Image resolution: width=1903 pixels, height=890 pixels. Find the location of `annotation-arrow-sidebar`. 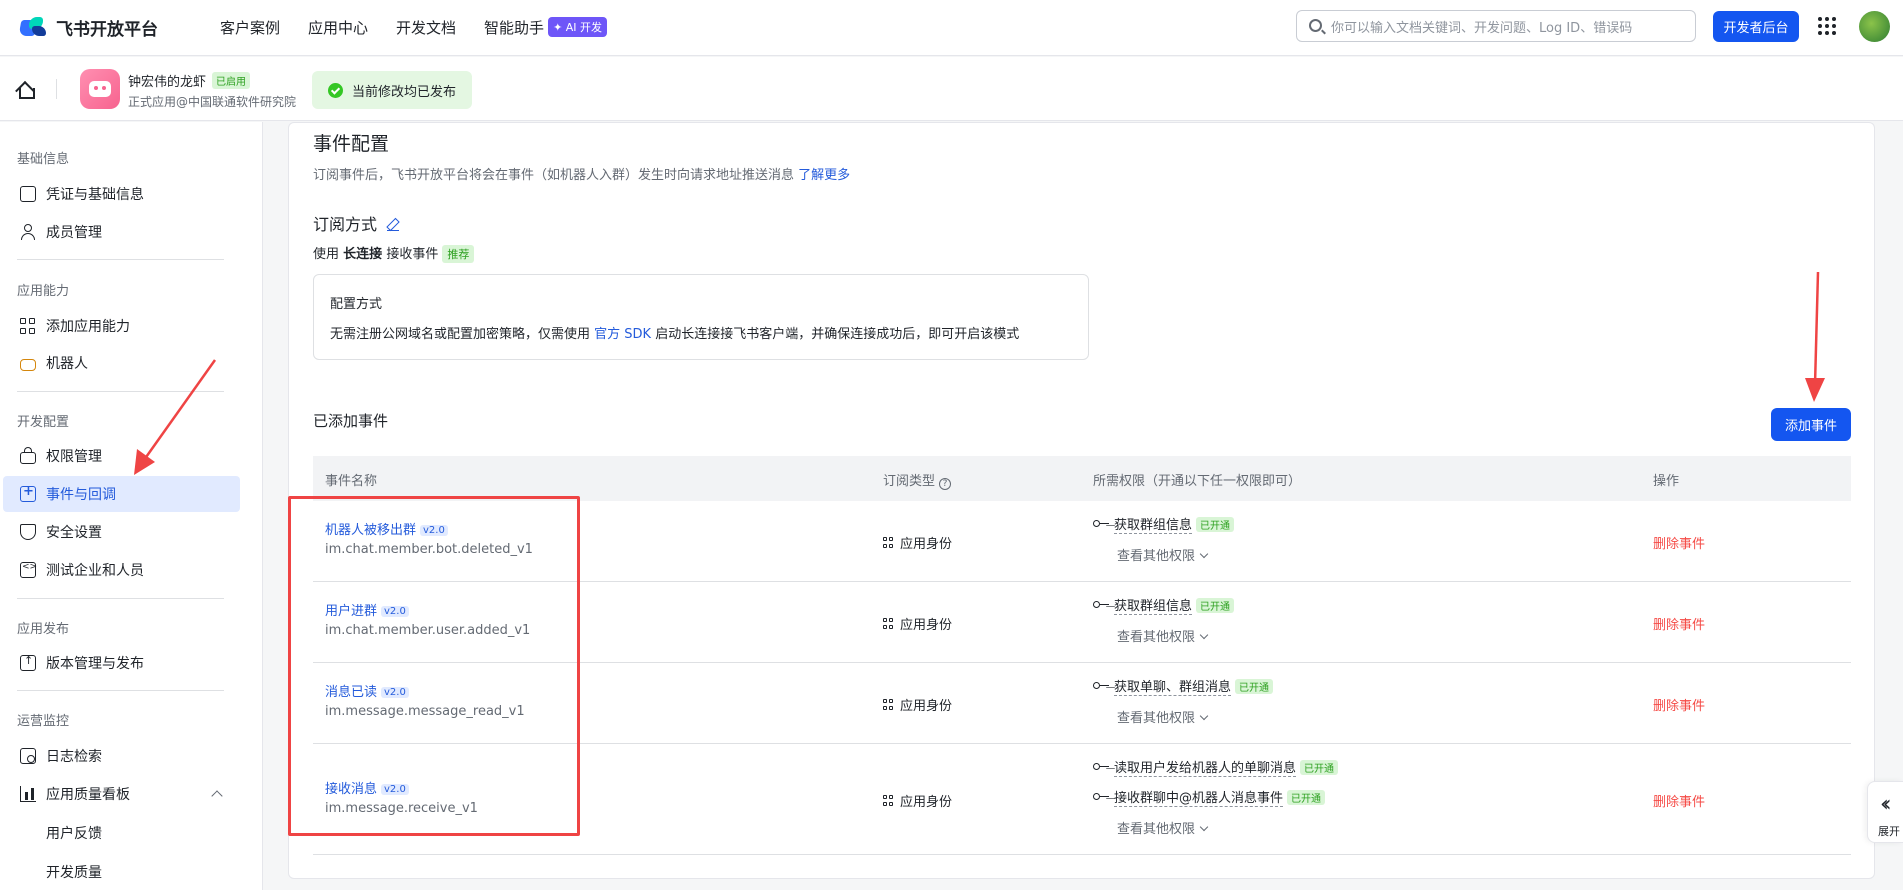

annotation-arrow-sidebar is located at coordinates (175, 417).